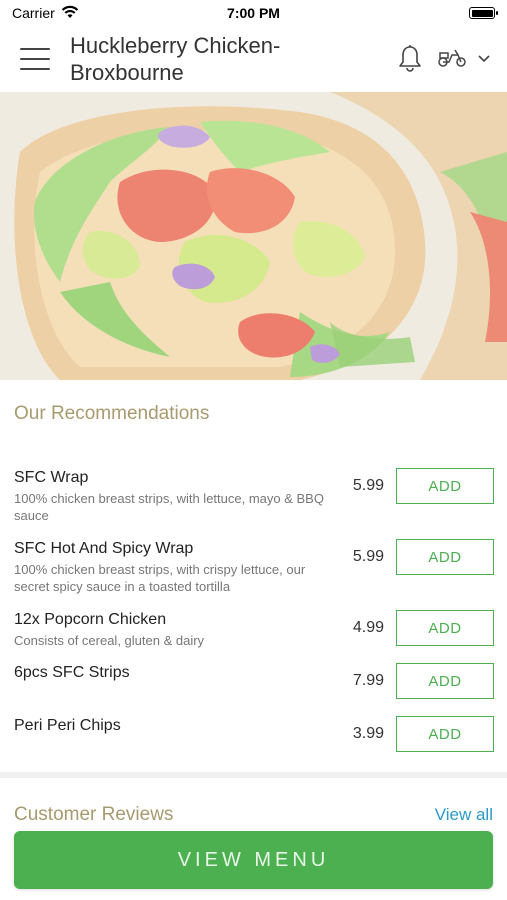 The width and height of the screenshot is (507, 900). What do you see at coordinates (67, 725) in the screenshot?
I see `item-name: Peri Peri Chips` at bounding box center [67, 725].